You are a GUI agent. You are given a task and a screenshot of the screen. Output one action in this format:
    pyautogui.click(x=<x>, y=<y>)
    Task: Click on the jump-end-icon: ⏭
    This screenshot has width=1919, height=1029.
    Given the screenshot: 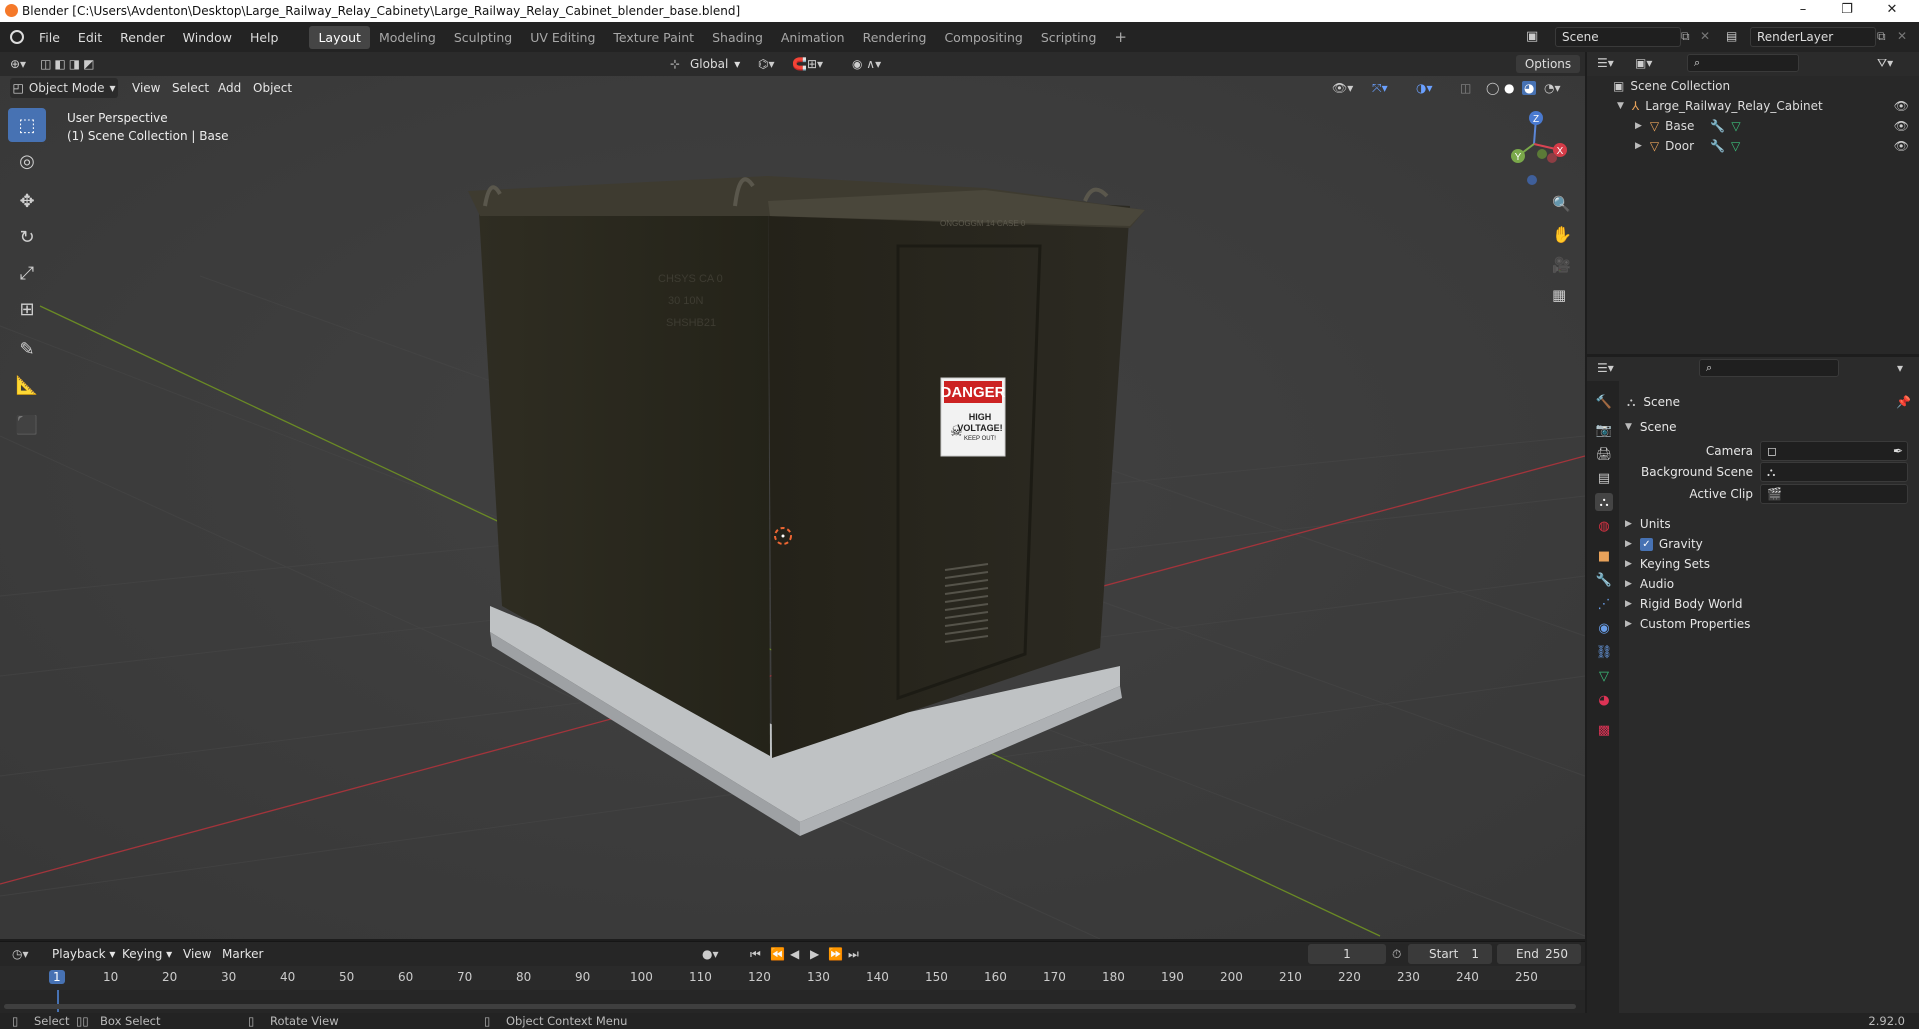 What is the action you would take?
    pyautogui.click(x=853, y=954)
    